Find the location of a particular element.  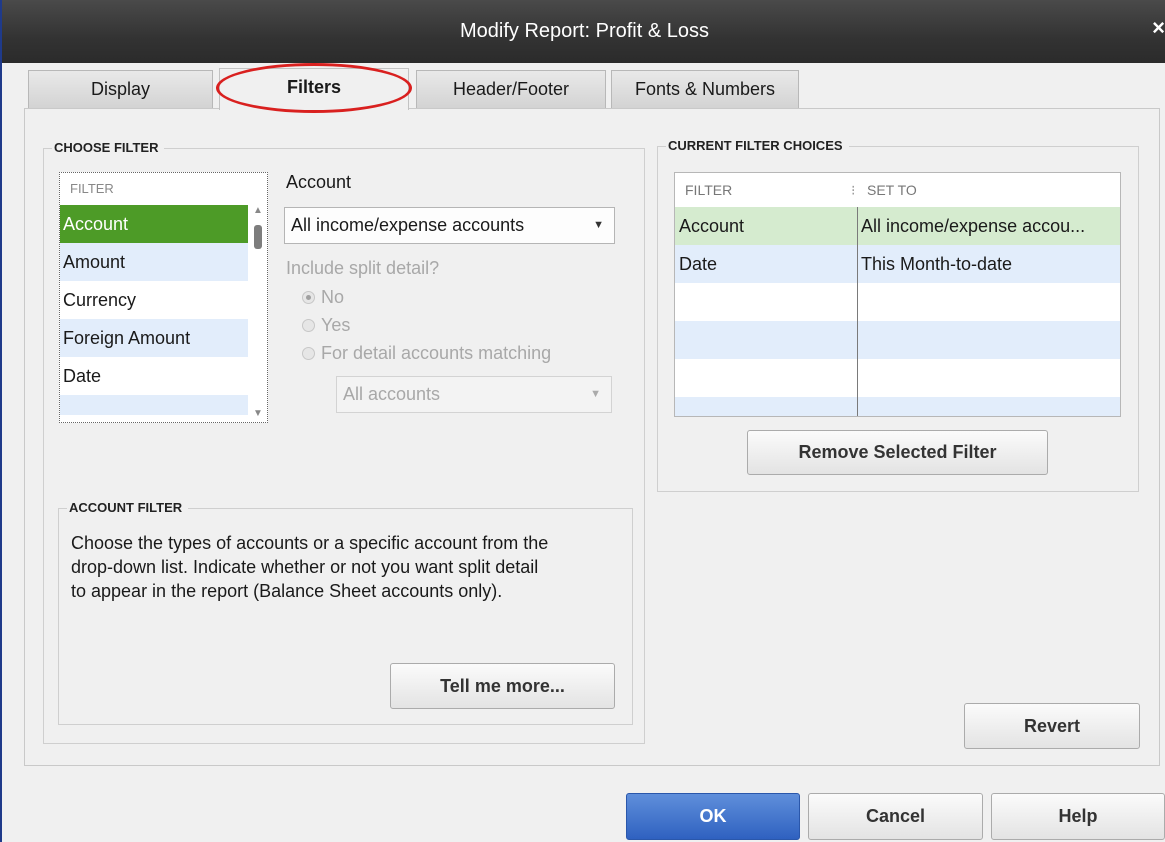

cancel-label: Cancel is located at coordinates (895, 816).